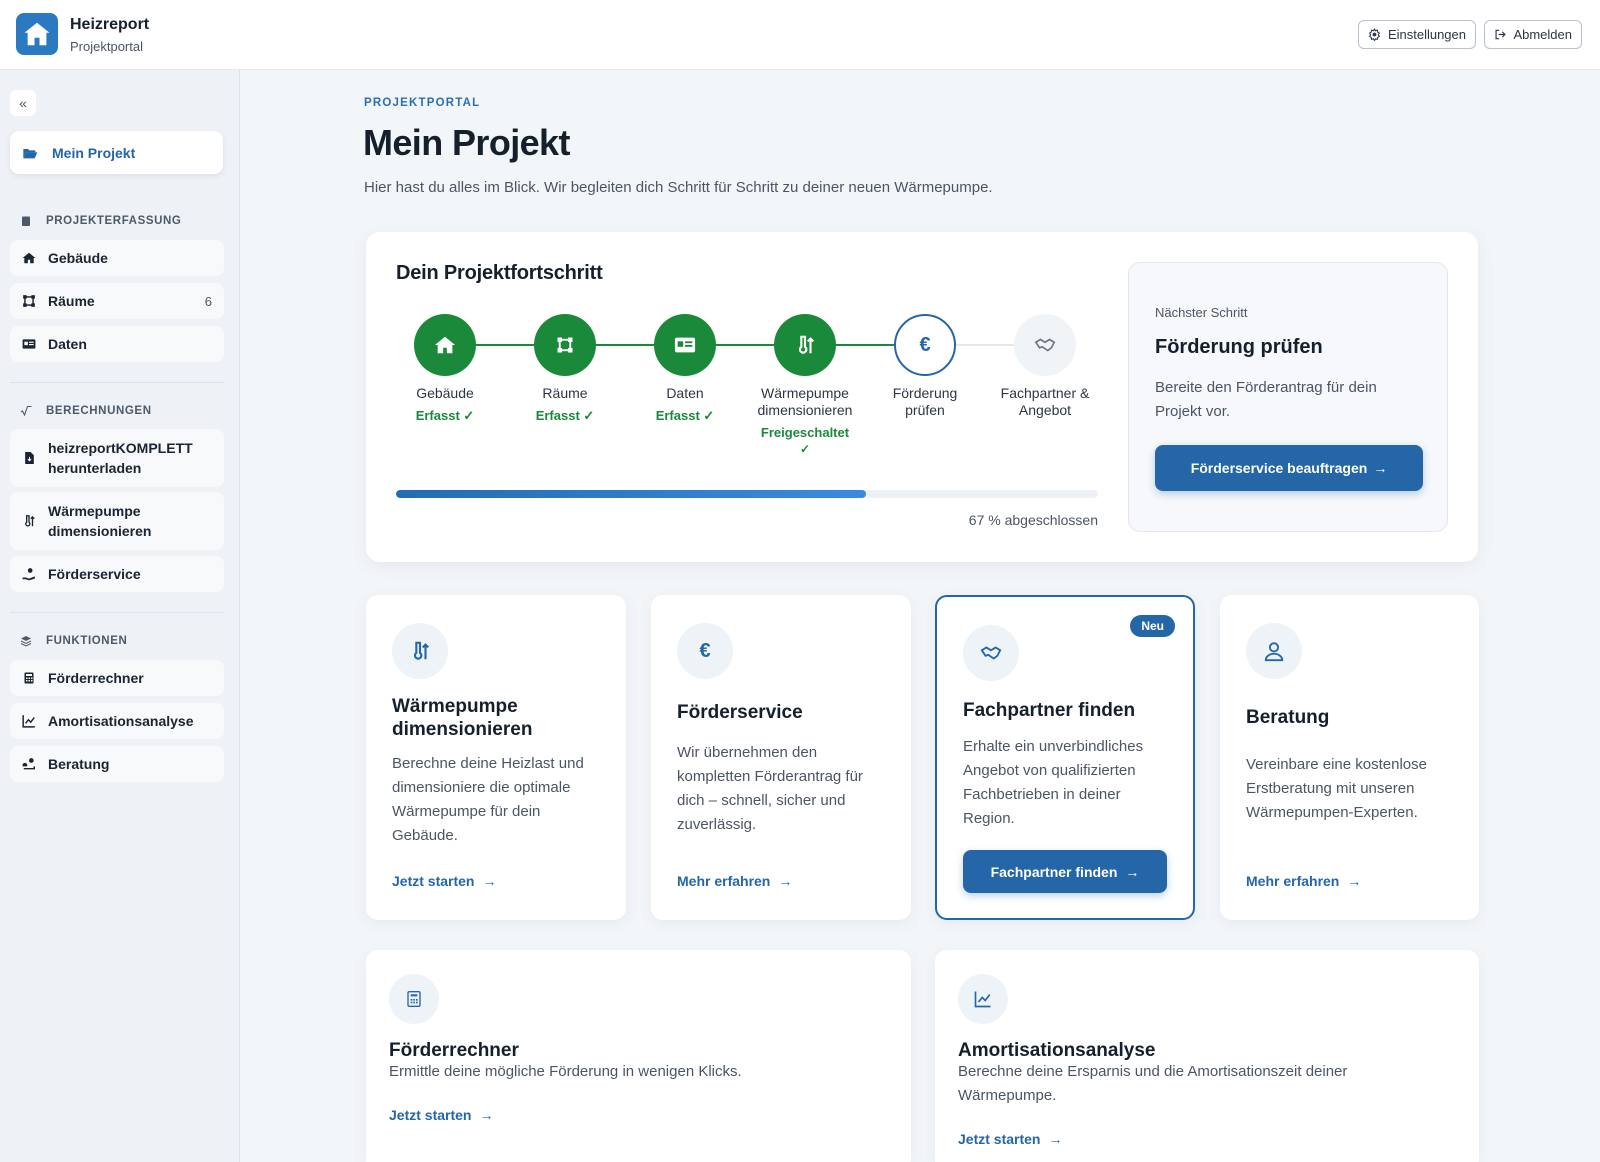 This screenshot has width=1600, height=1162. What do you see at coordinates (925, 401) in the screenshot?
I see `step-label: Förderung prüfen` at bounding box center [925, 401].